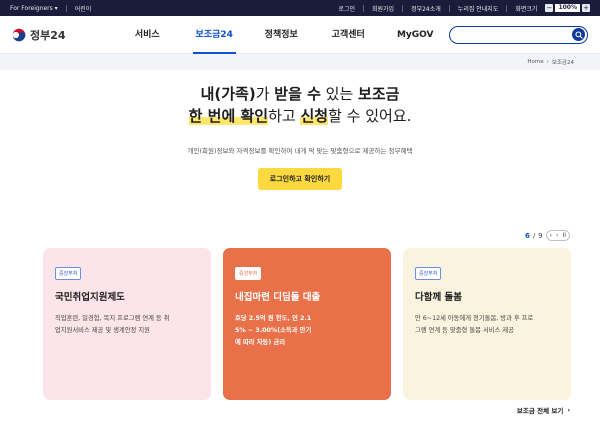 This screenshot has width=600, height=433. Describe the element at coordinates (370, 116) in the screenshot. I see `hero-text: 할 수 있어요.` at that location.